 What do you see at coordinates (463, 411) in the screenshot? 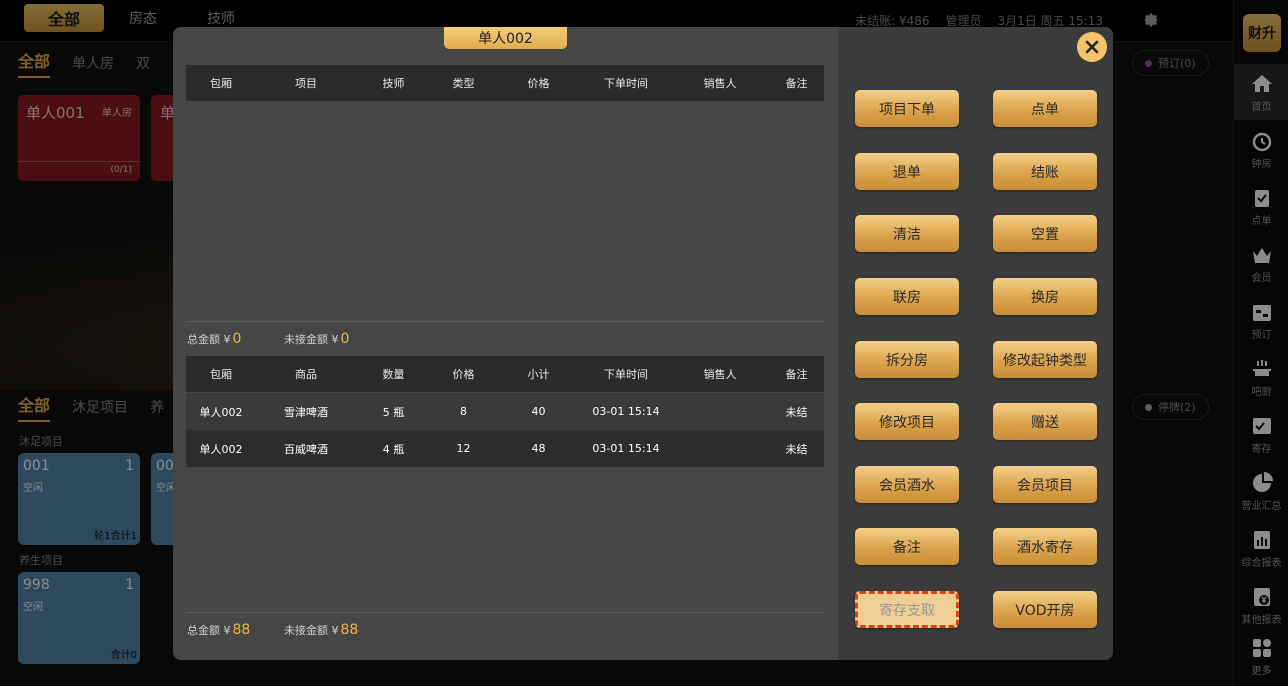
I see `cell-price: 8` at bounding box center [463, 411].